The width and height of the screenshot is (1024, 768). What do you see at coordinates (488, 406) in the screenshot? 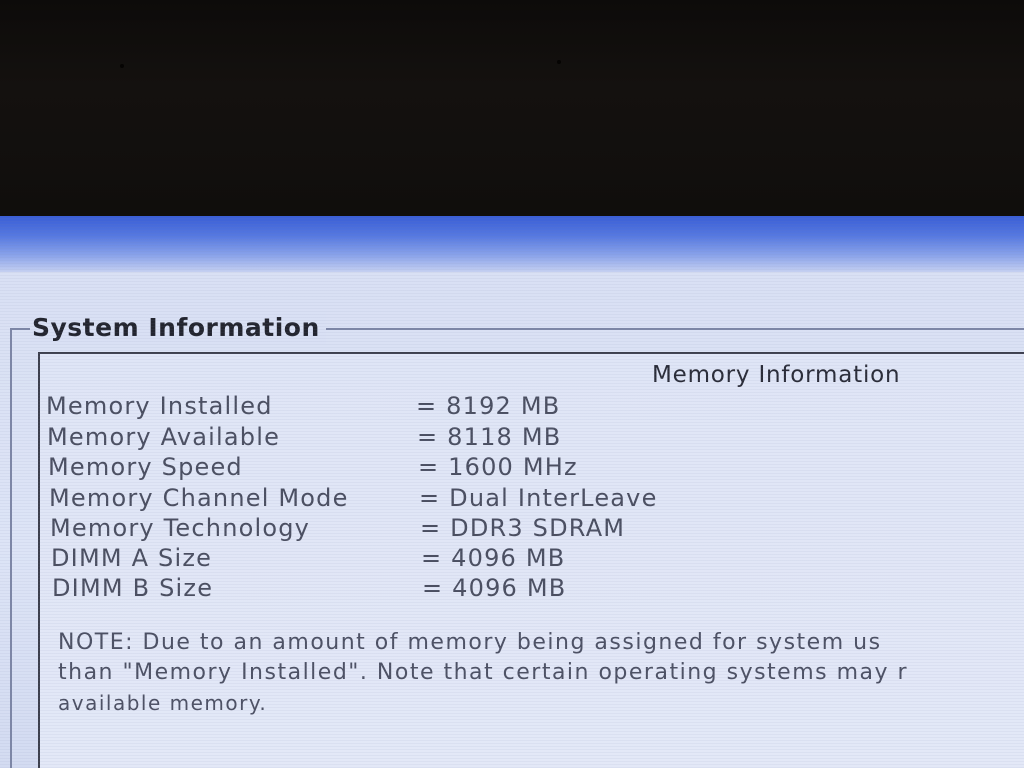
I see `row-value: = 8192 MB` at bounding box center [488, 406].